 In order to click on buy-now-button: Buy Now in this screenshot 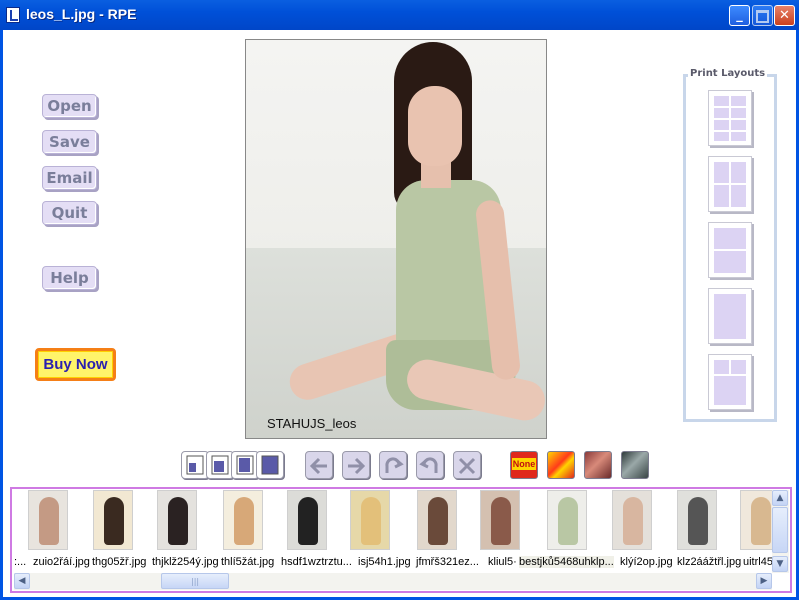, I will do `click(75, 364)`.